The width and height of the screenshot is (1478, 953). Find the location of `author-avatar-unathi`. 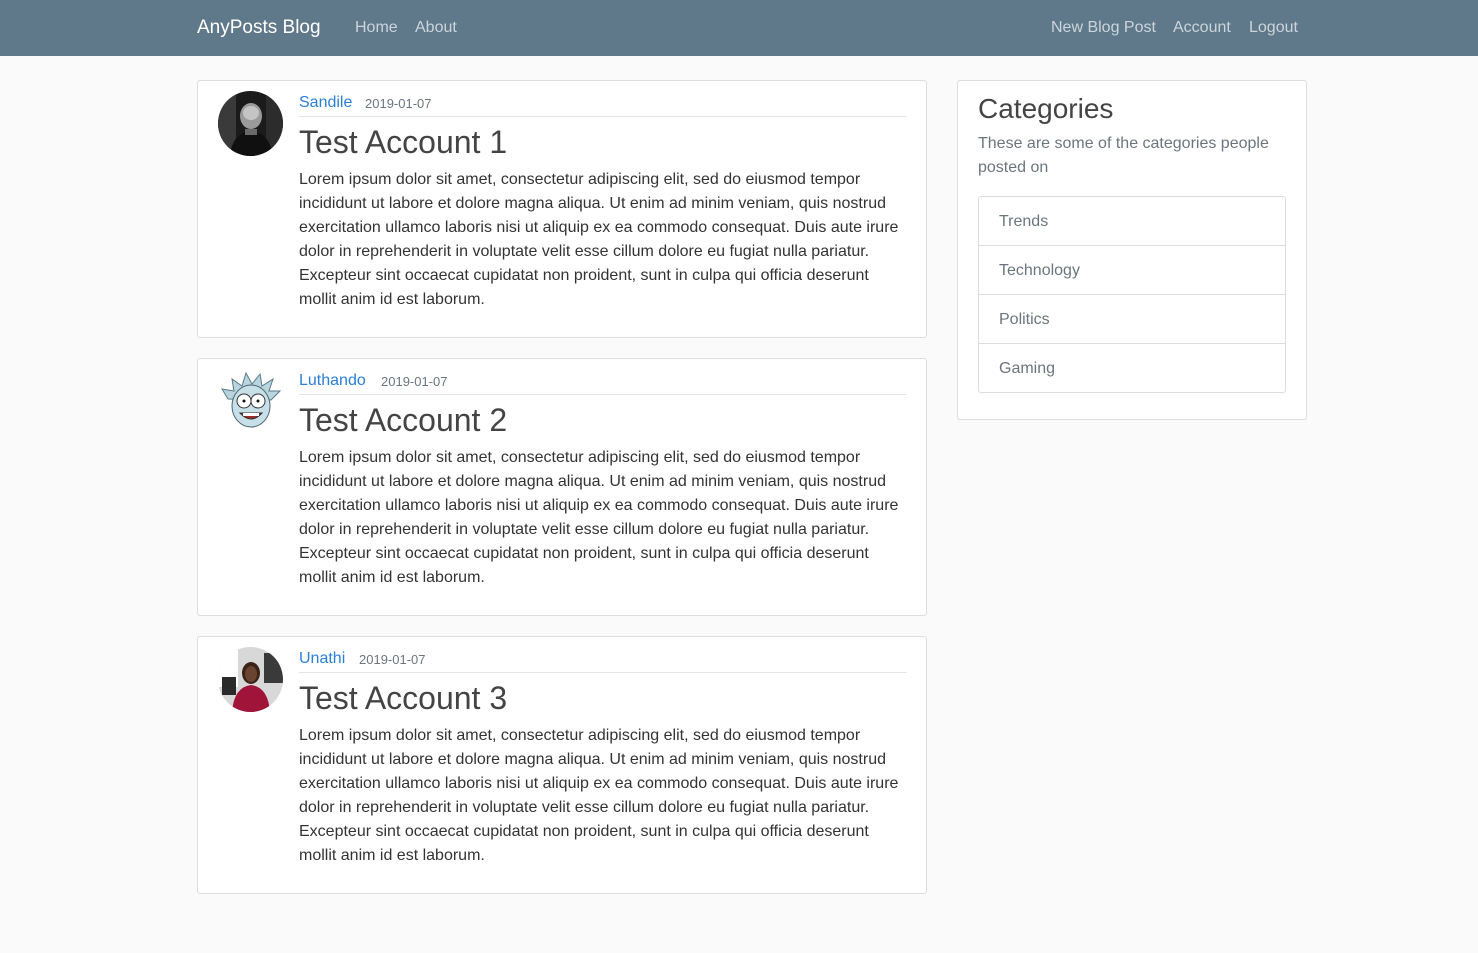

author-avatar-unathi is located at coordinates (250, 679).